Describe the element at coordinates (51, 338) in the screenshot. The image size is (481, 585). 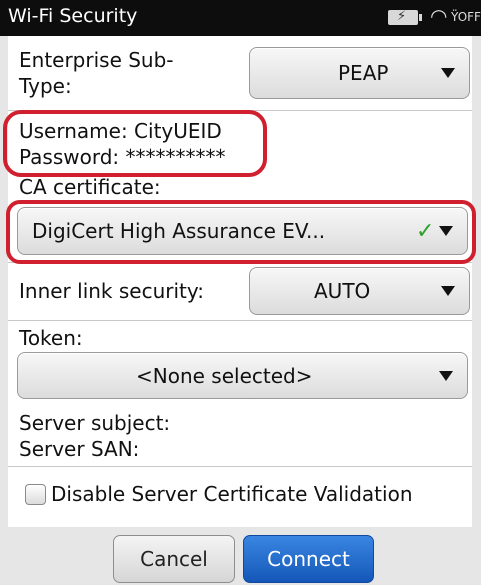
I see `token-label: Token:` at that location.